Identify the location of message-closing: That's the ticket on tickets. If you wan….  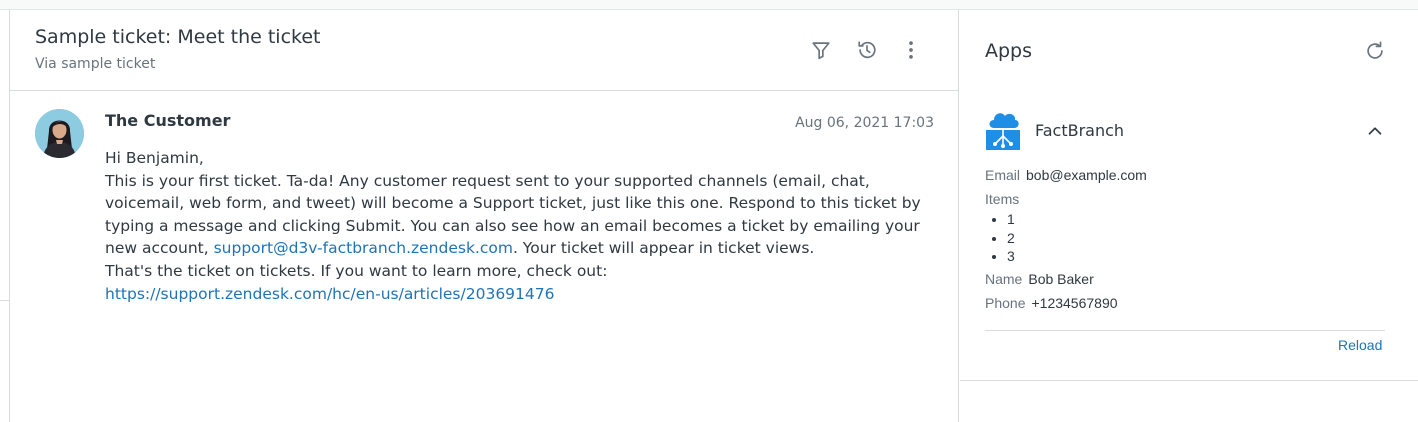
(356, 270).